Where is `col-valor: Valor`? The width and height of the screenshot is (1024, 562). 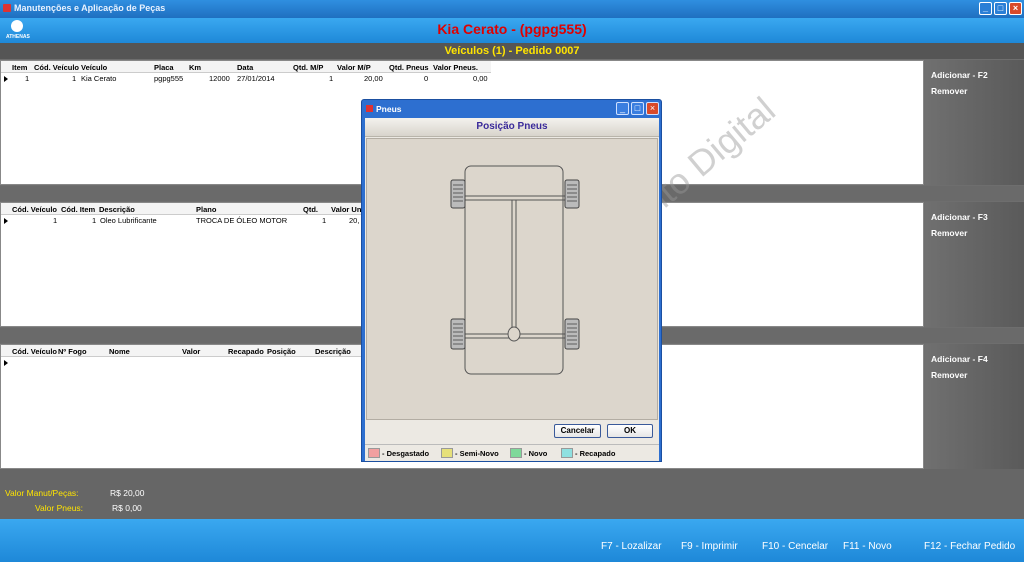 col-valor: Valor is located at coordinates (191, 351).